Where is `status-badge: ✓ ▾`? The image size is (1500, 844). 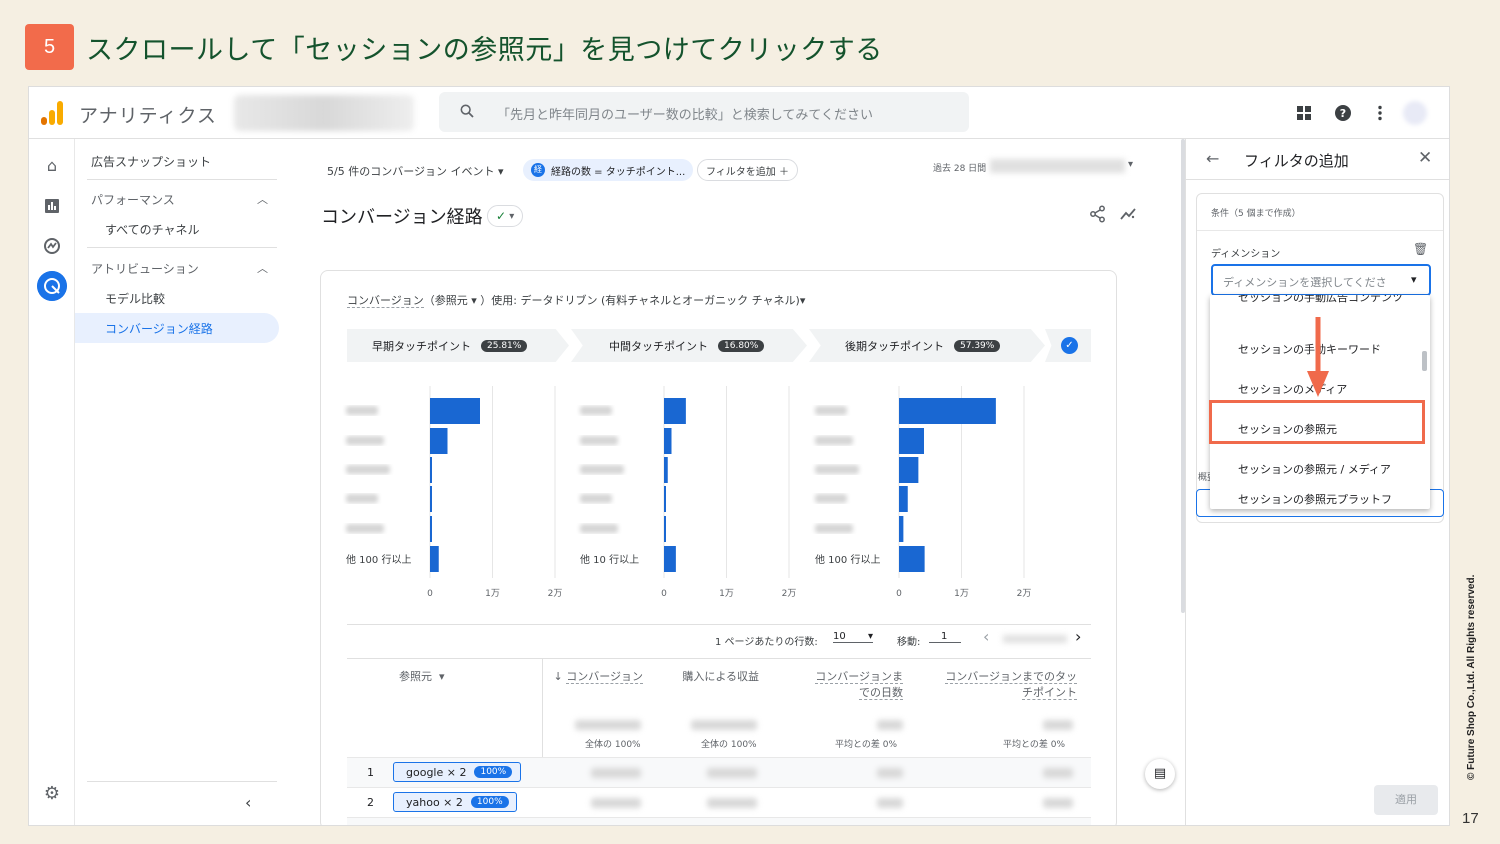 status-badge: ✓ ▾ is located at coordinates (505, 216).